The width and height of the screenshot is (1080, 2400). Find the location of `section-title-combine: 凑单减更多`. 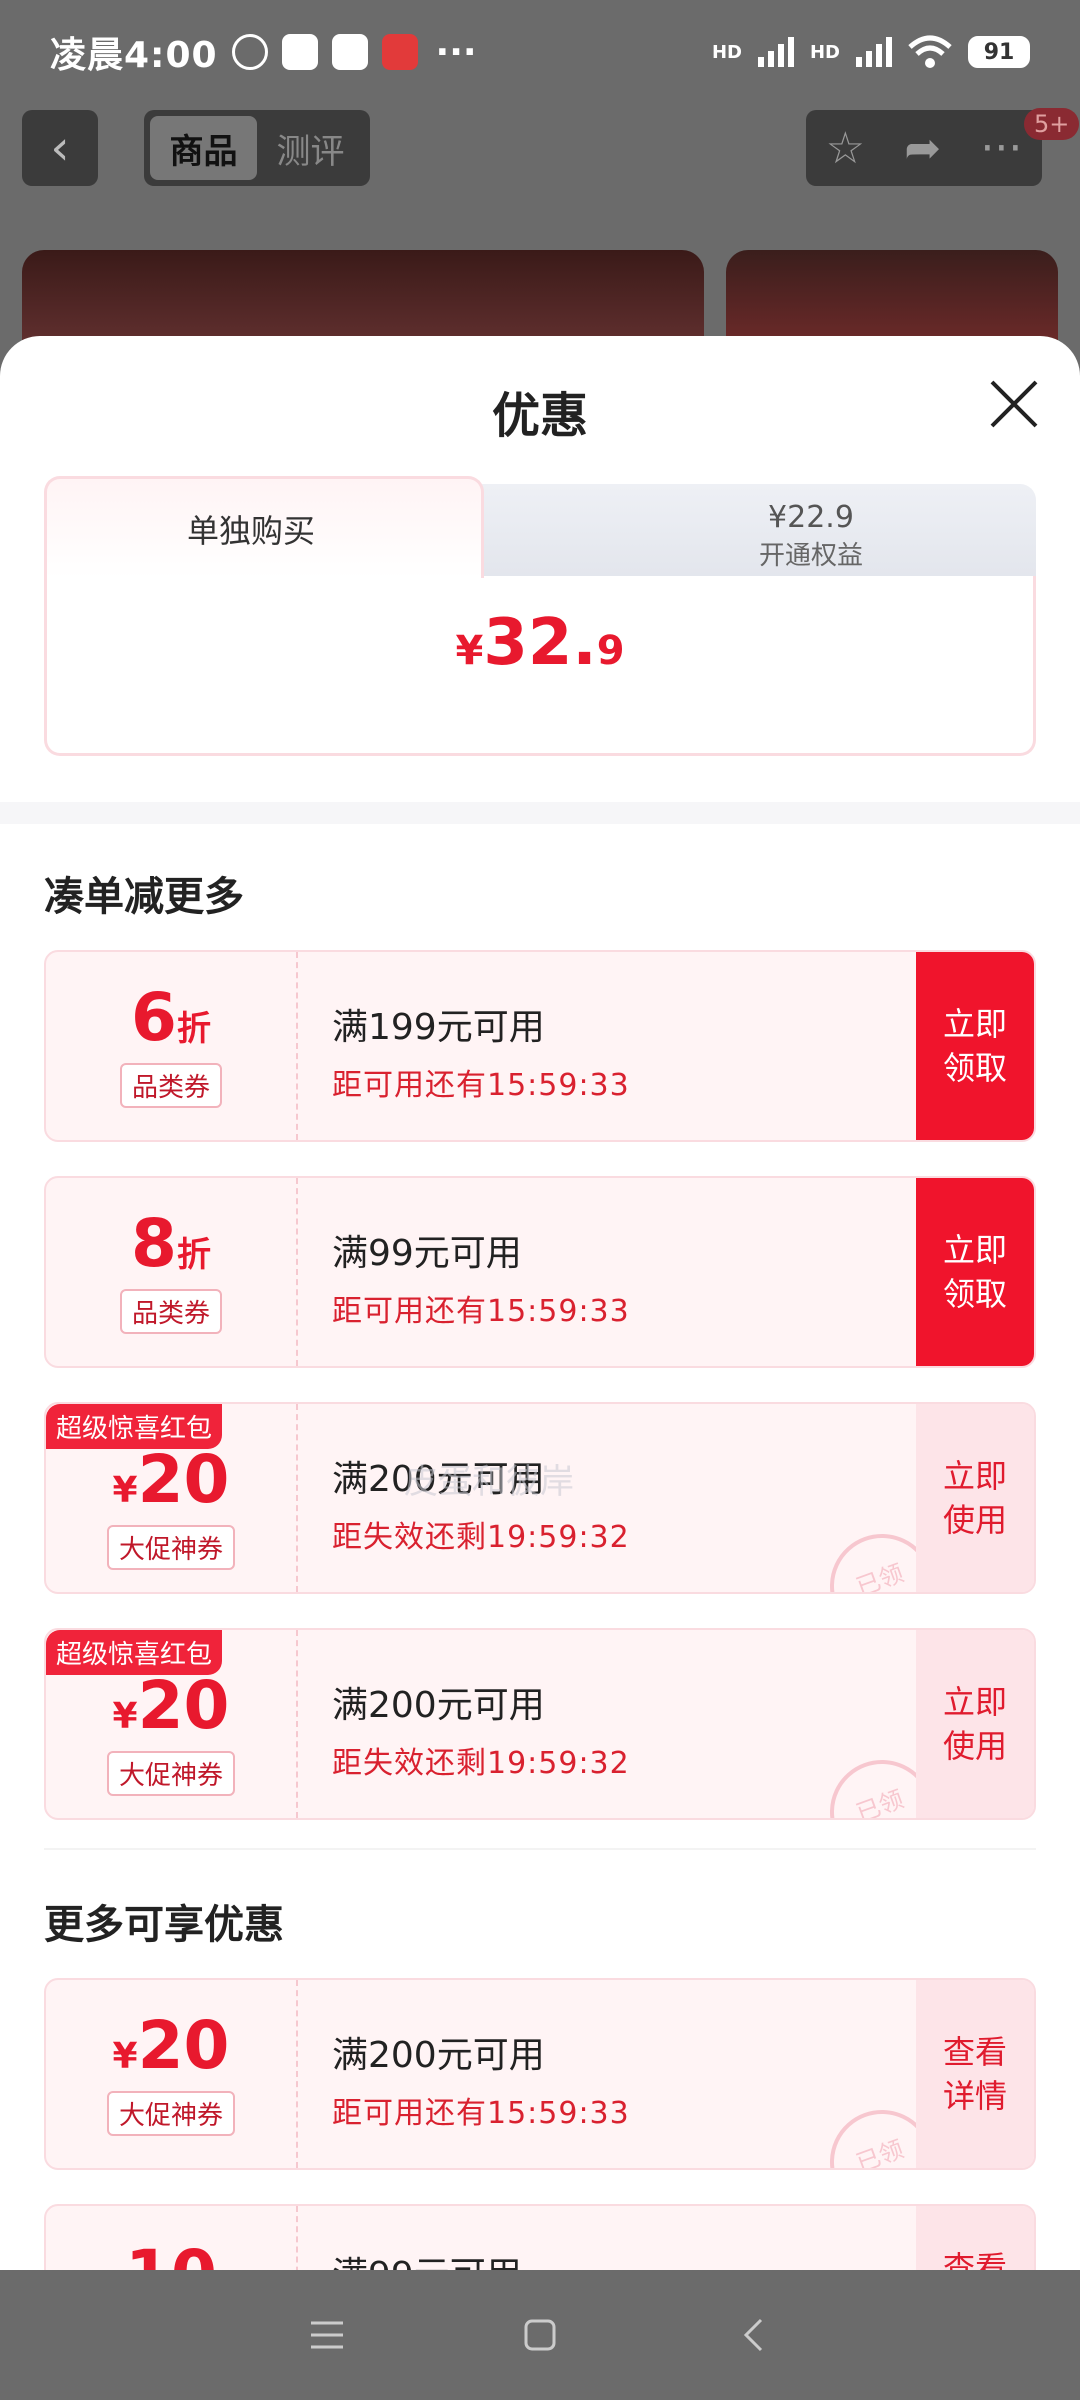

section-title-combine: 凑单减更多 is located at coordinates (144, 897).